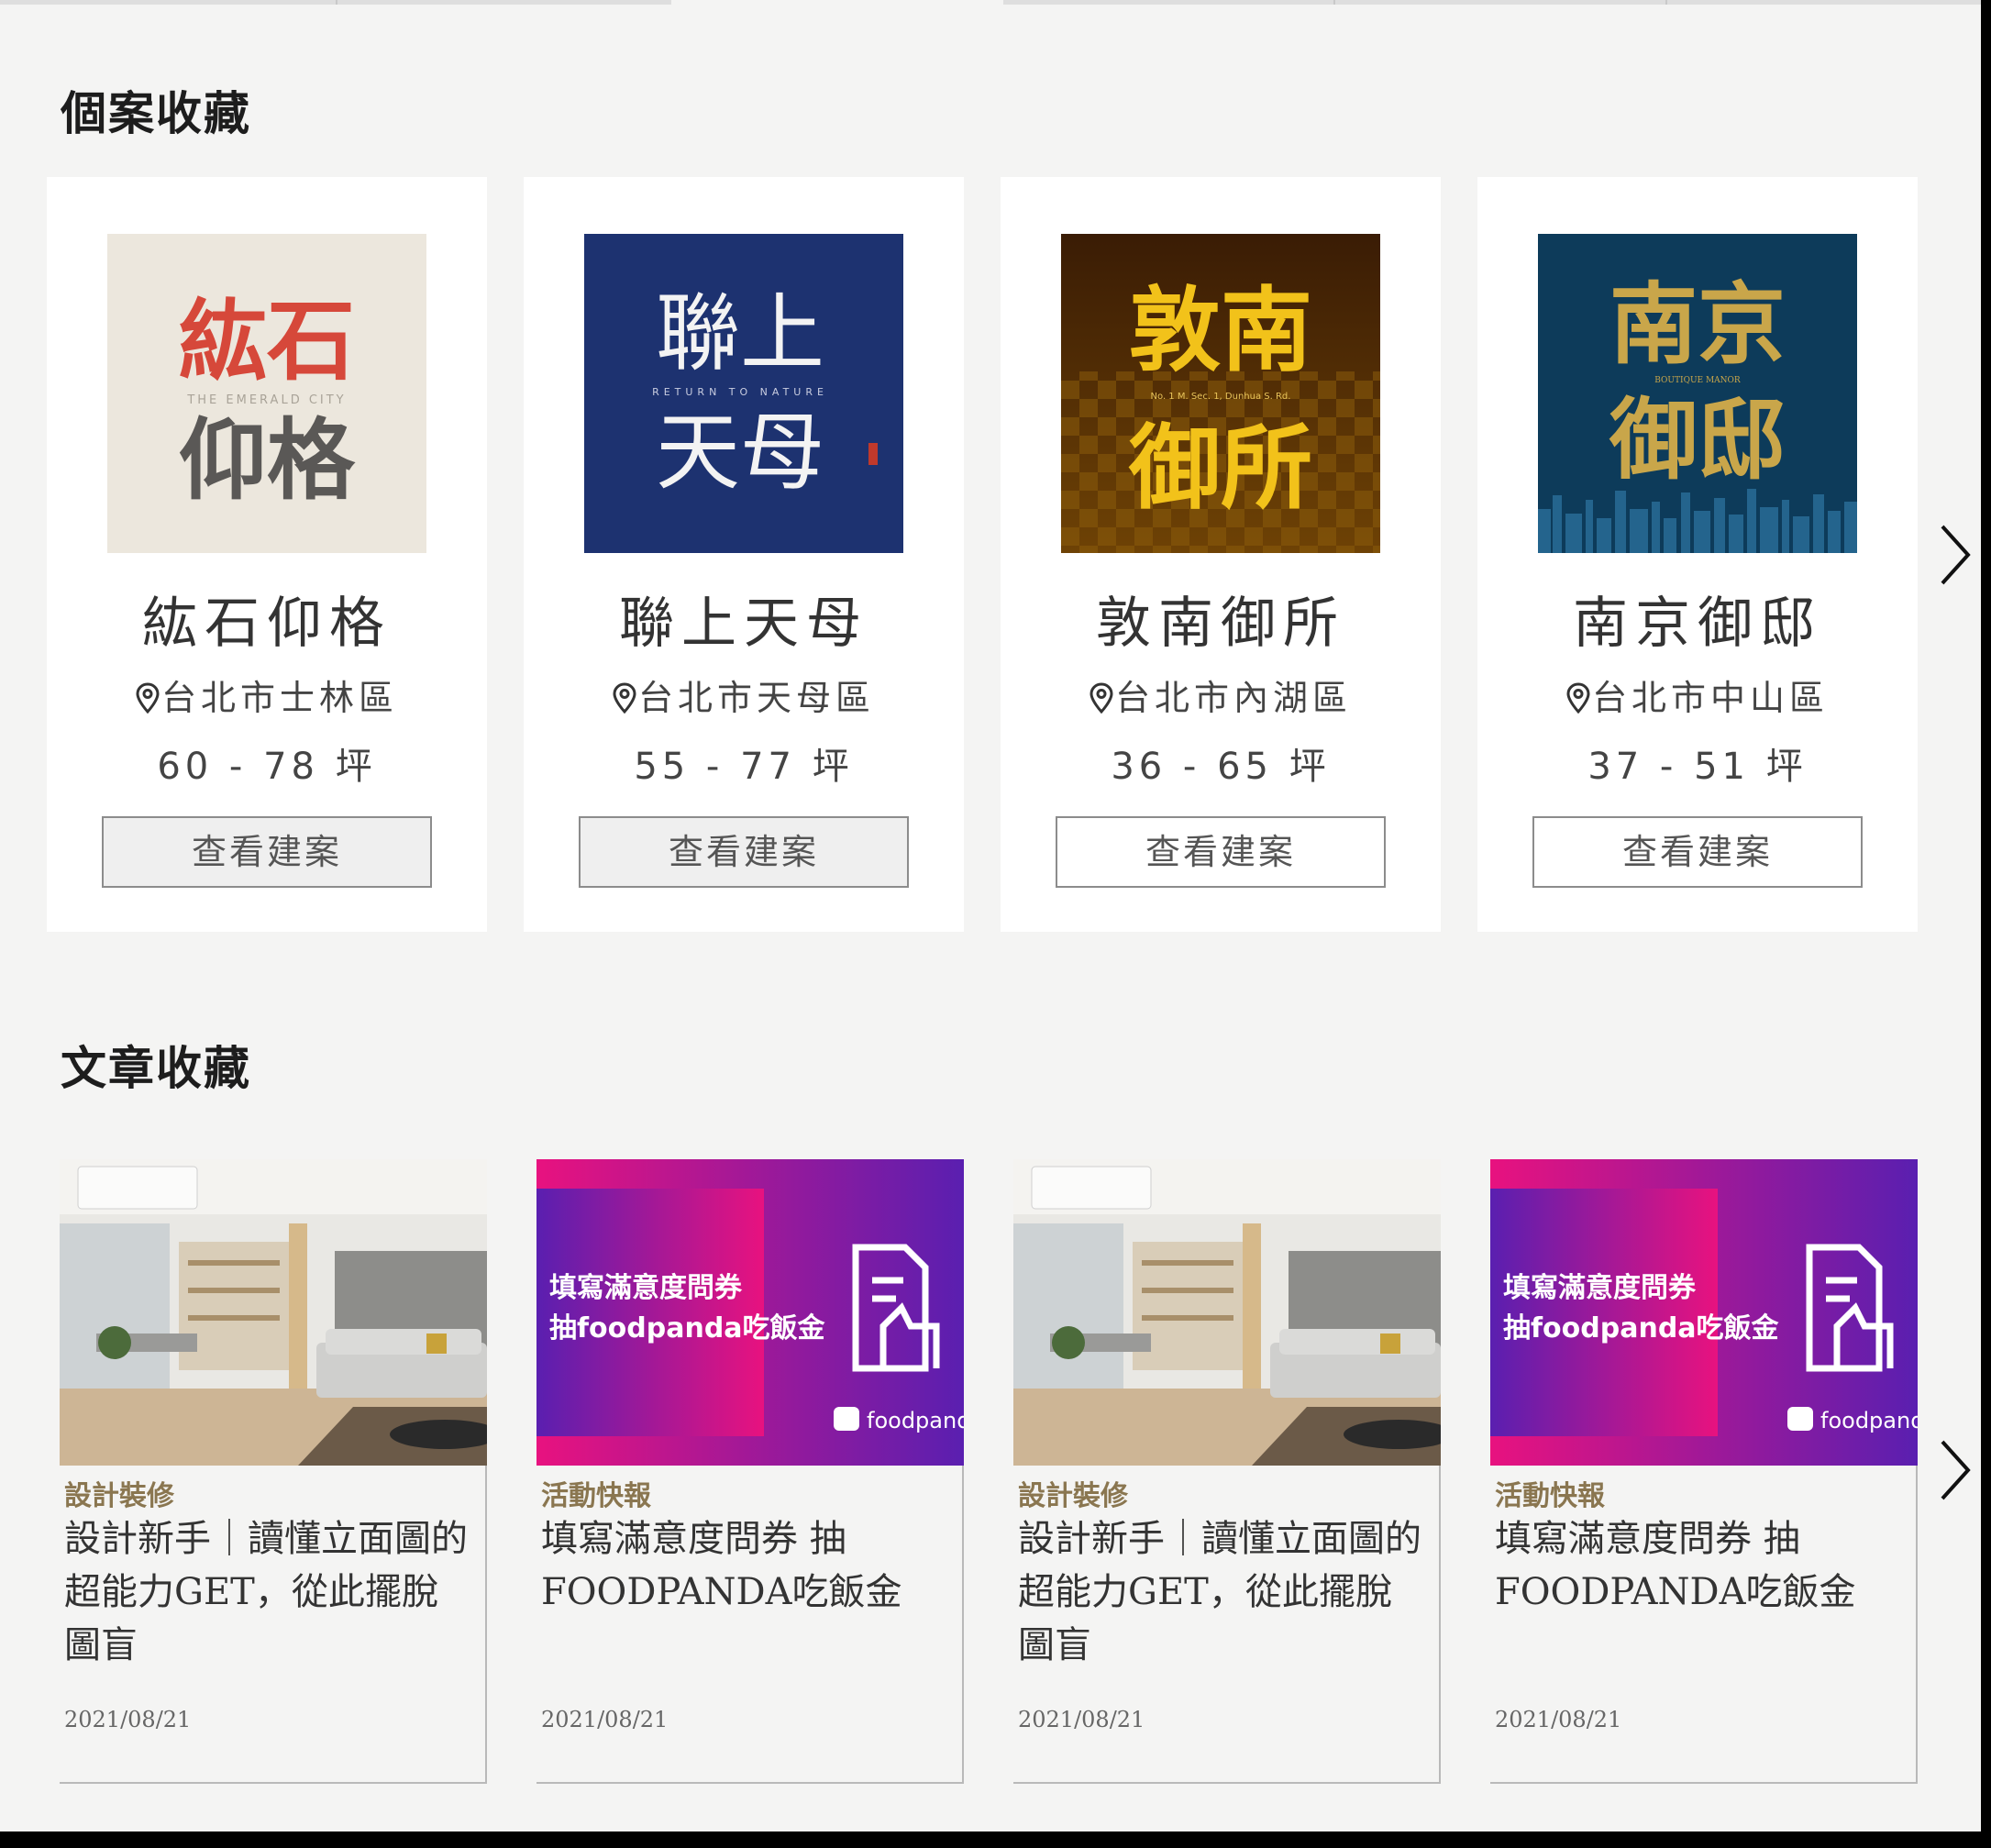 The width and height of the screenshot is (1991, 1848). What do you see at coordinates (1221, 767) in the screenshot?
I see `project-size: 36 - 65 坪` at bounding box center [1221, 767].